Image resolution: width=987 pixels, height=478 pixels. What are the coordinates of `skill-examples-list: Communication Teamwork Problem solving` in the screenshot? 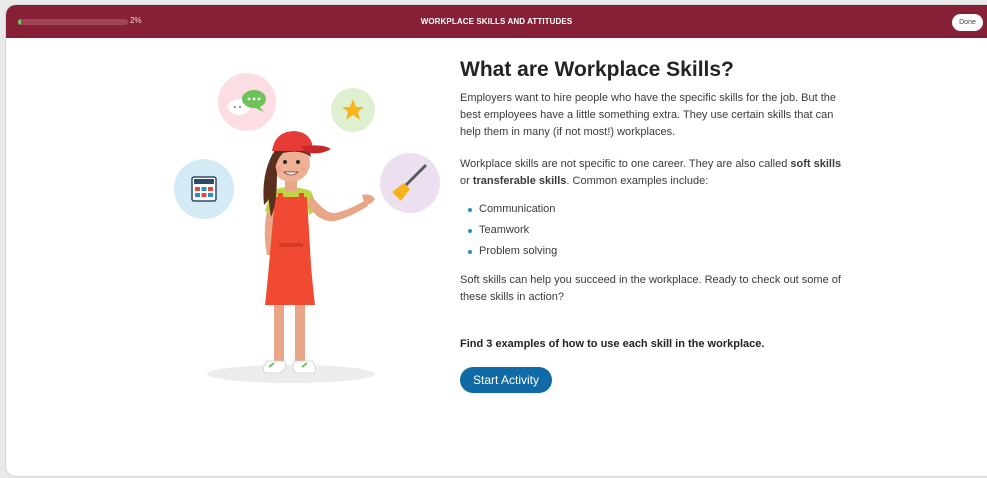 It's located at (659, 230).